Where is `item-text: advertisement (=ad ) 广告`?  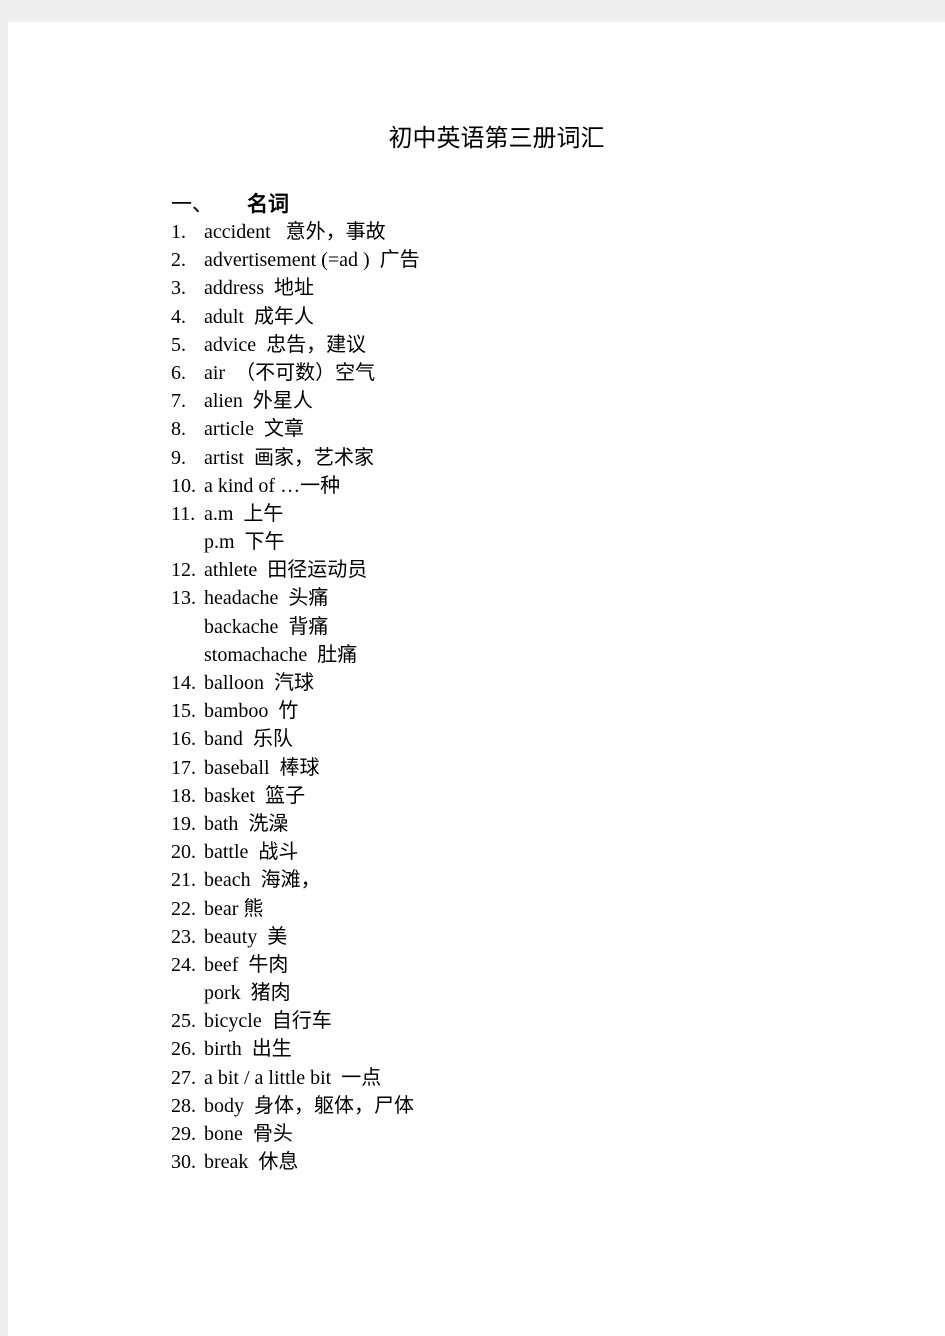
item-text: advertisement (=ad ) 广告 is located at coordinates (312, 260).